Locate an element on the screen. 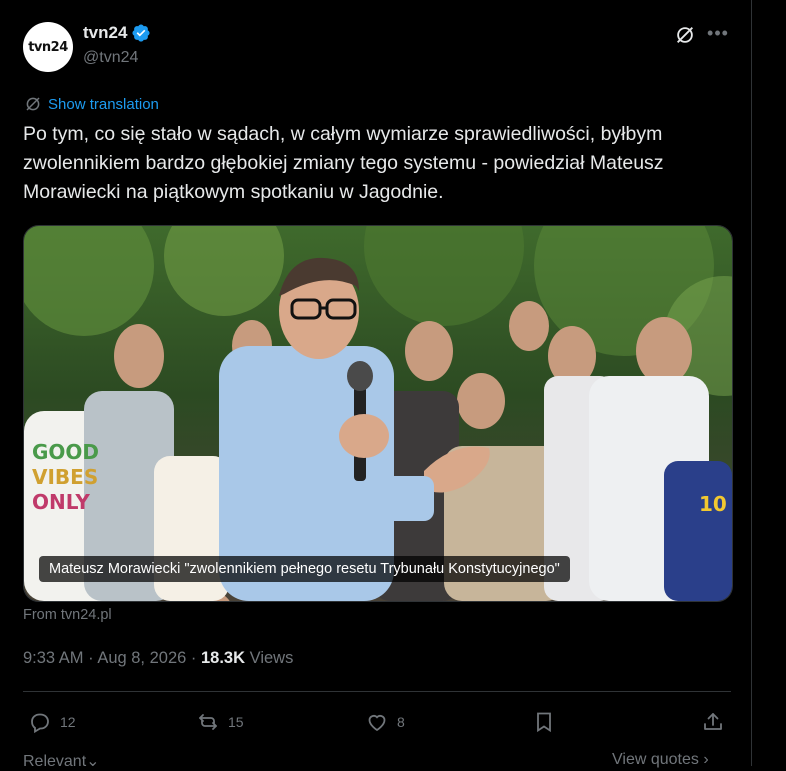  like-button: 8 is located at coordinates (385, 722).